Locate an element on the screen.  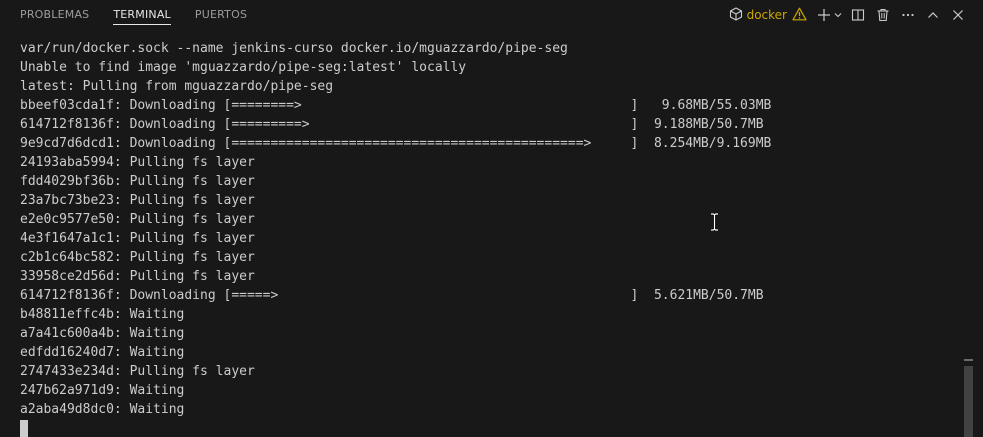
add-terminal-icon is located at coordinates (824, 15).